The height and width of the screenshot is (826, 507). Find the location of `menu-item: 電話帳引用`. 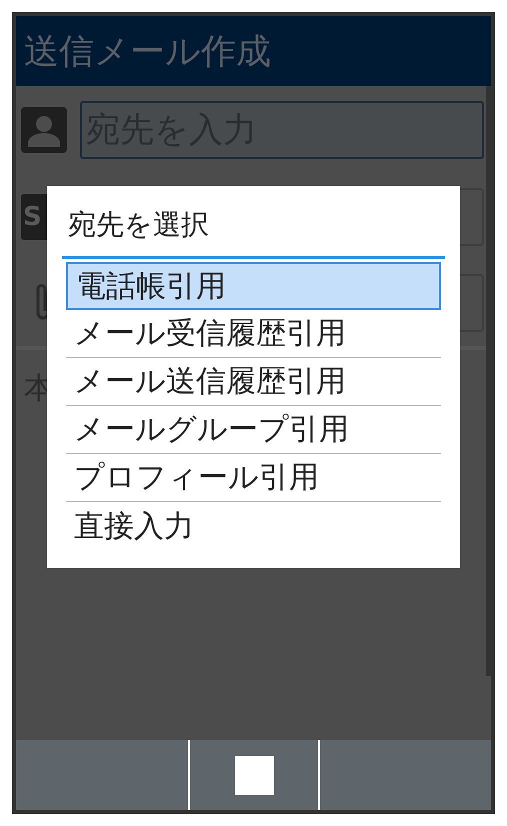

menu-item: 電話帳引用 is located at coordinates (253, 286).